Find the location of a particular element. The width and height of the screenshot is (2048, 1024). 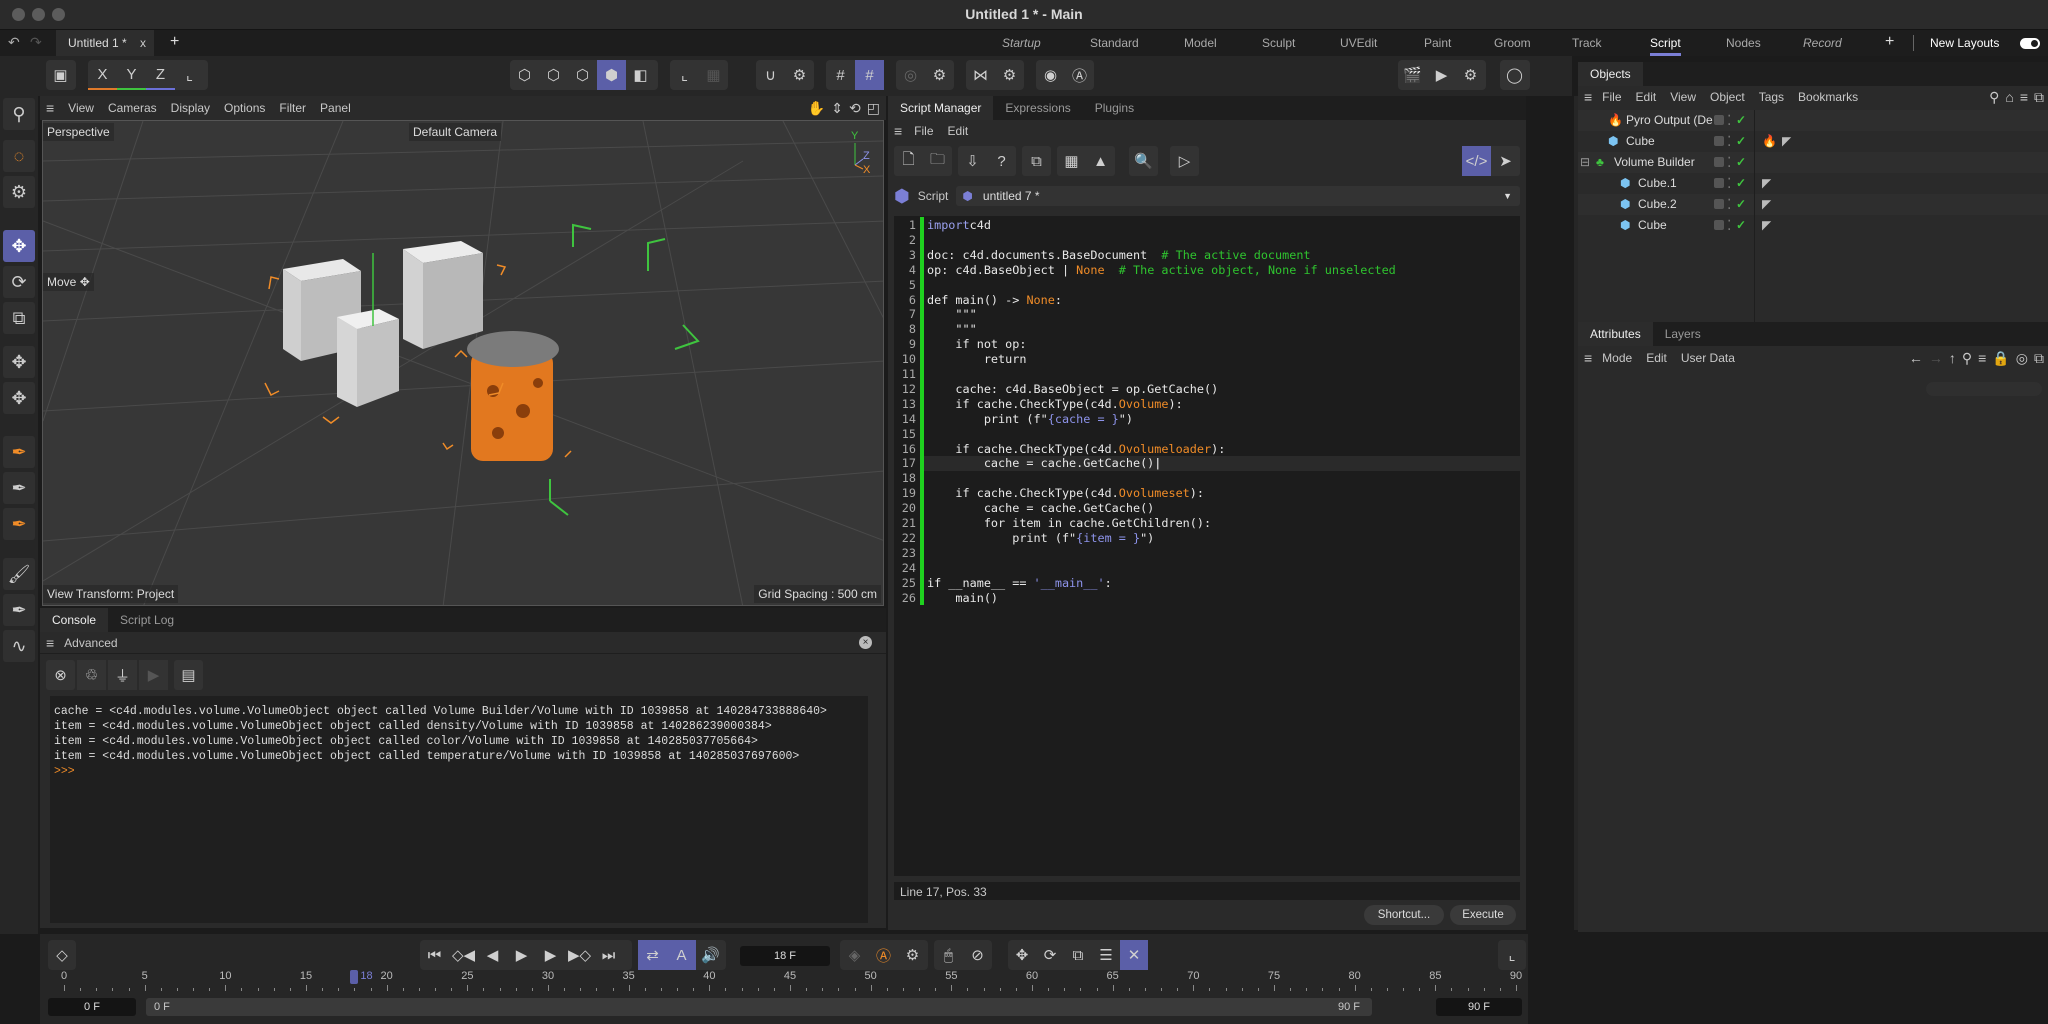

browse-folder-icon: 🔍 is located at coordinates (1143, 161).